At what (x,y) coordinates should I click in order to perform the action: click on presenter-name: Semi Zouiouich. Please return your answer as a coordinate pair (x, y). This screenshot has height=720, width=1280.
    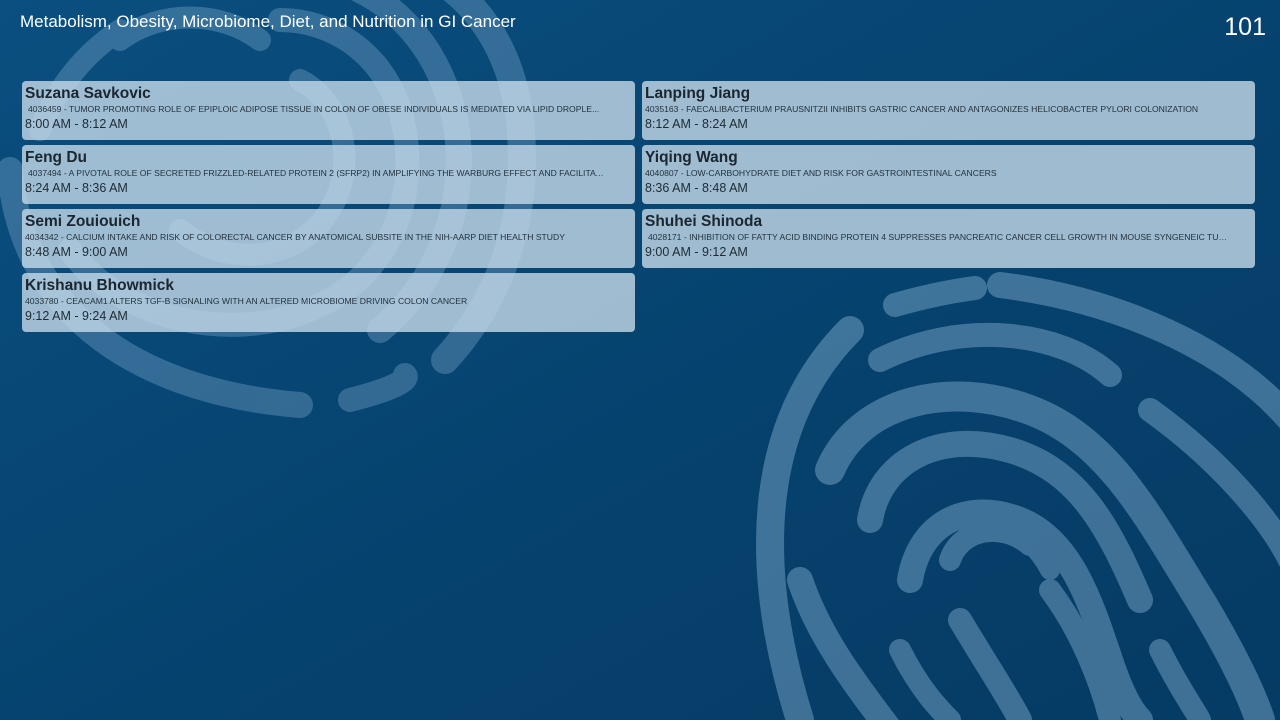
    Looking at the image, I should click on (83, 221).